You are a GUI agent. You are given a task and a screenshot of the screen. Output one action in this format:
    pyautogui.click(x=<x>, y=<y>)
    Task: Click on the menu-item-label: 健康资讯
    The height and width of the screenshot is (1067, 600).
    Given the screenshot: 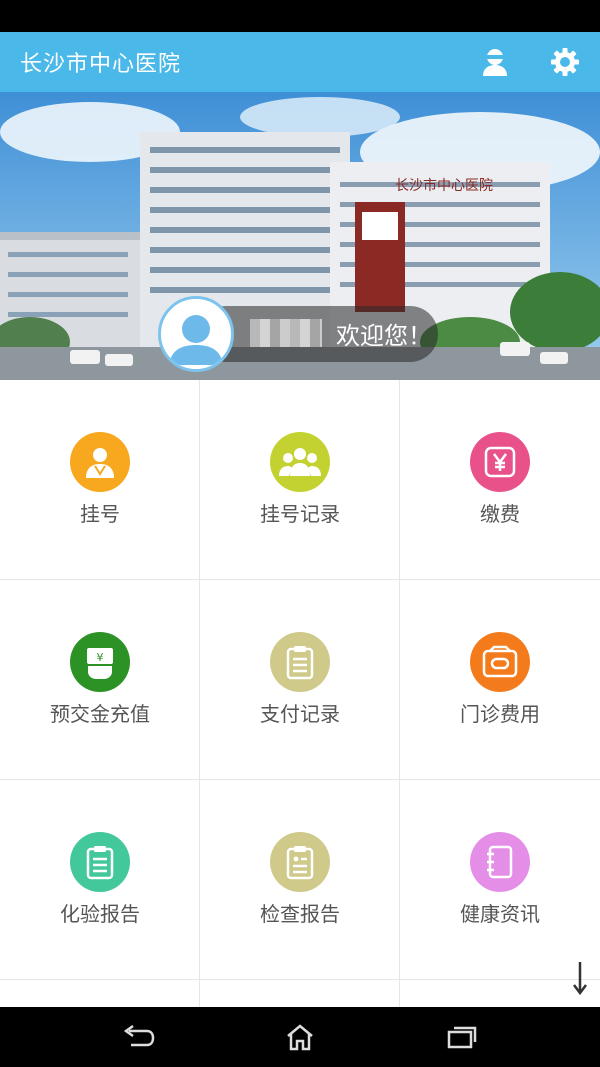 What is the action you would take?
    pyautogui.click(x=500, y=914)
    